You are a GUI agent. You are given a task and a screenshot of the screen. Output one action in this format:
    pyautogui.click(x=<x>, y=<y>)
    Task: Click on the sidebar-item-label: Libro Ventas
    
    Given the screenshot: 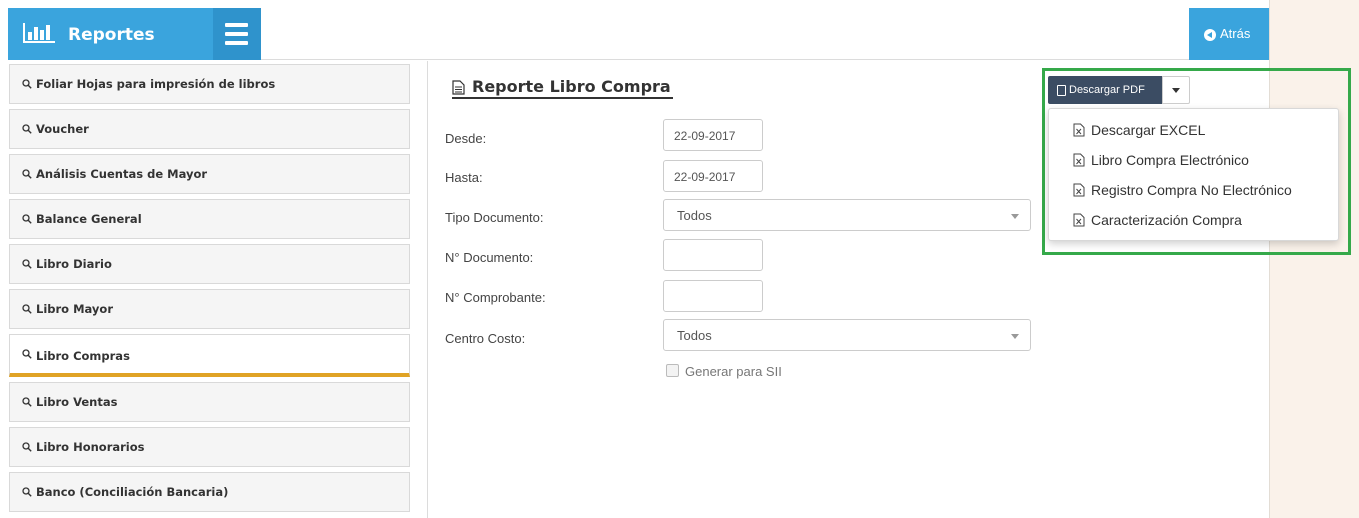 What is the action you would take?
    pyautogui.click(x=77, y=402)
    